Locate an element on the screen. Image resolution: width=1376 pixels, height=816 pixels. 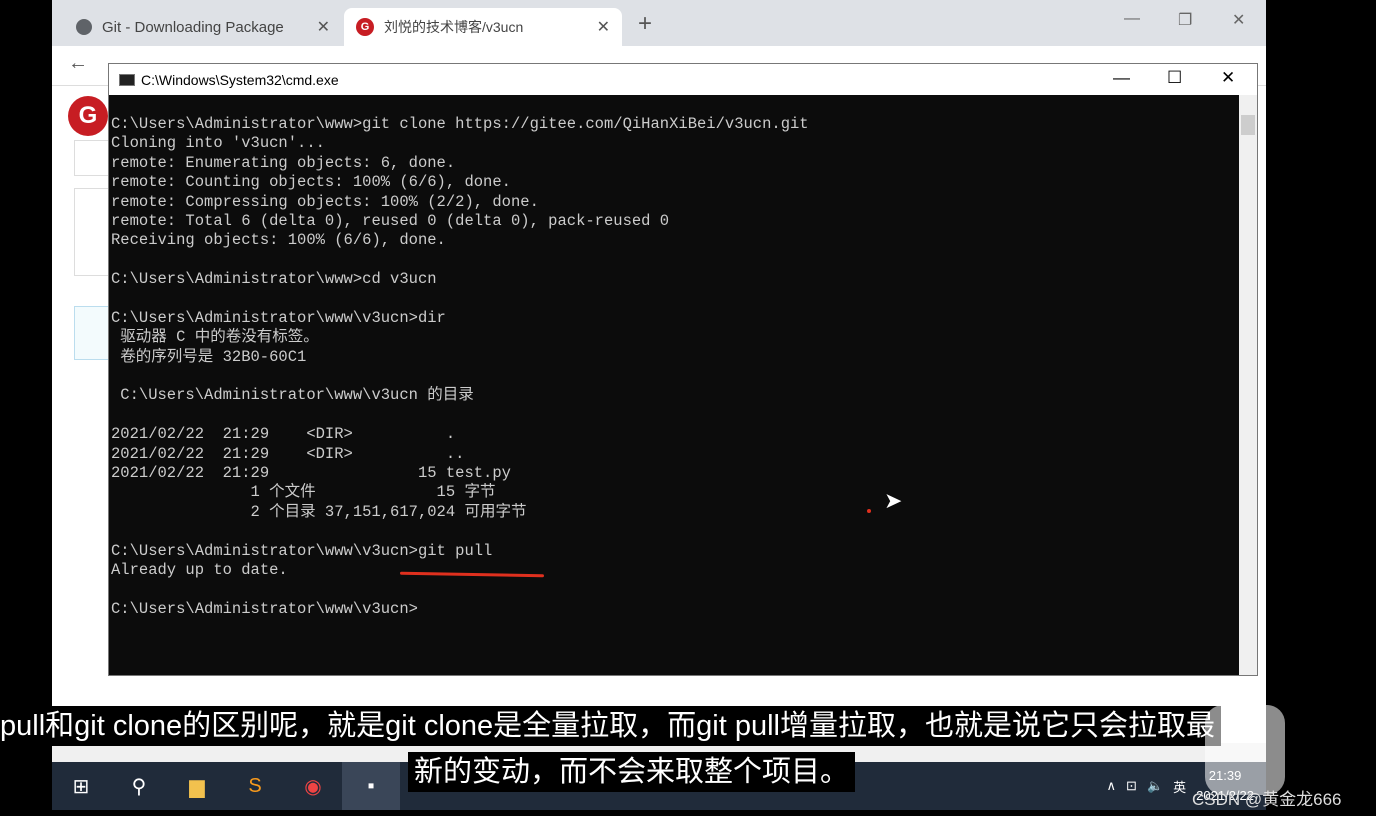
terminal-line: 卷的序列号是 32B0-60C1 is located at coordinates (209, 356).